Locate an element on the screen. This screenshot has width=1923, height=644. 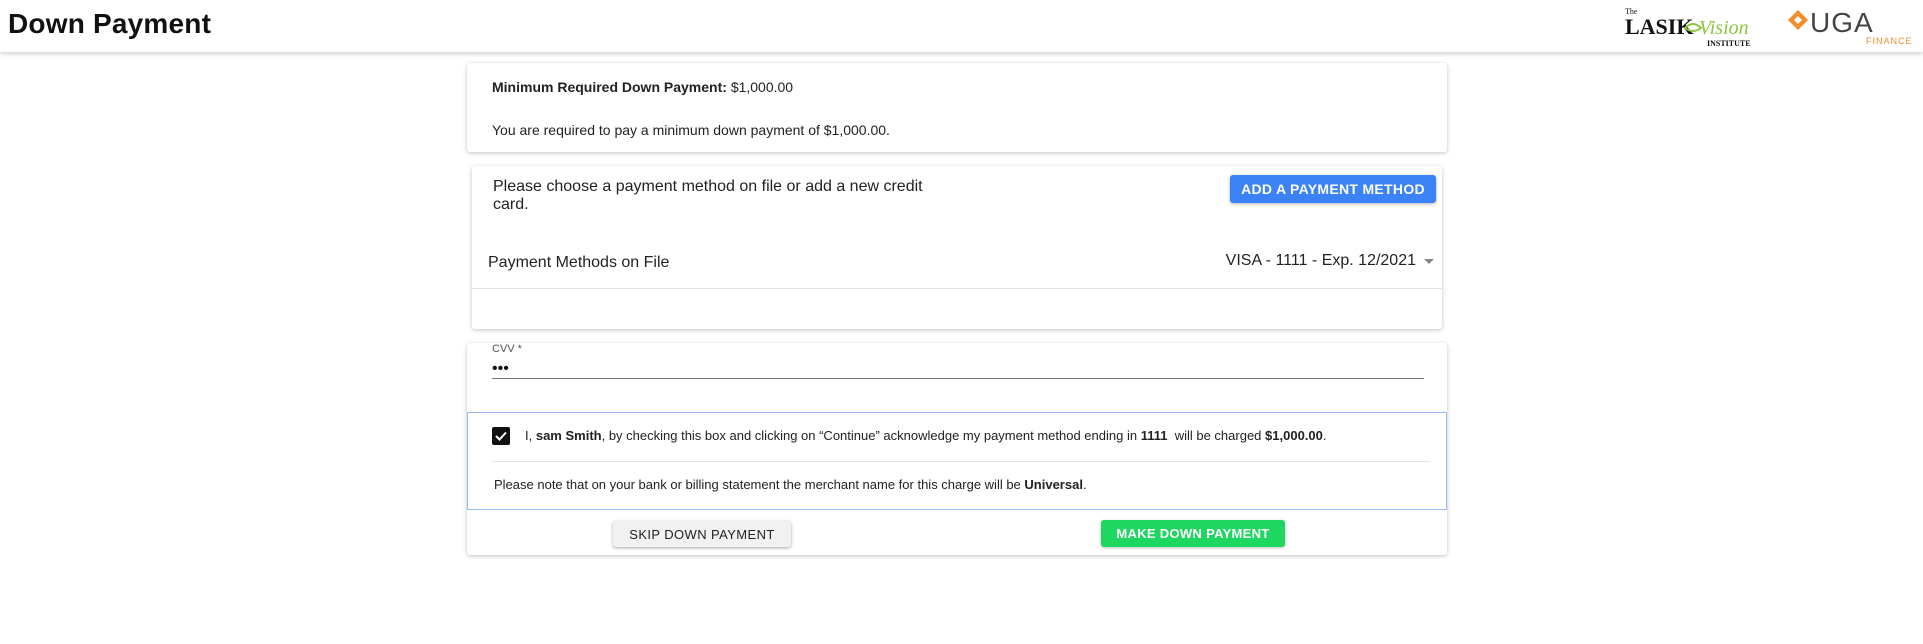
minimum-required-line: Minimum Required Down Payment: $1,000.00 is located at coordinates (642, 87).